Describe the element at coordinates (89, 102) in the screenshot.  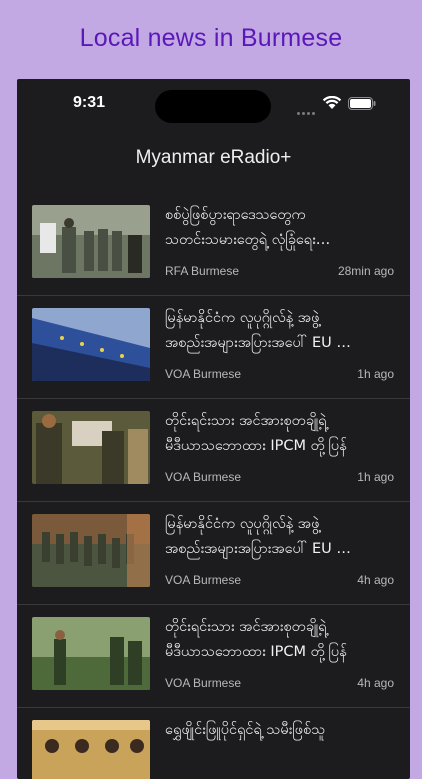
I see `status-time: 9:31` at that location.